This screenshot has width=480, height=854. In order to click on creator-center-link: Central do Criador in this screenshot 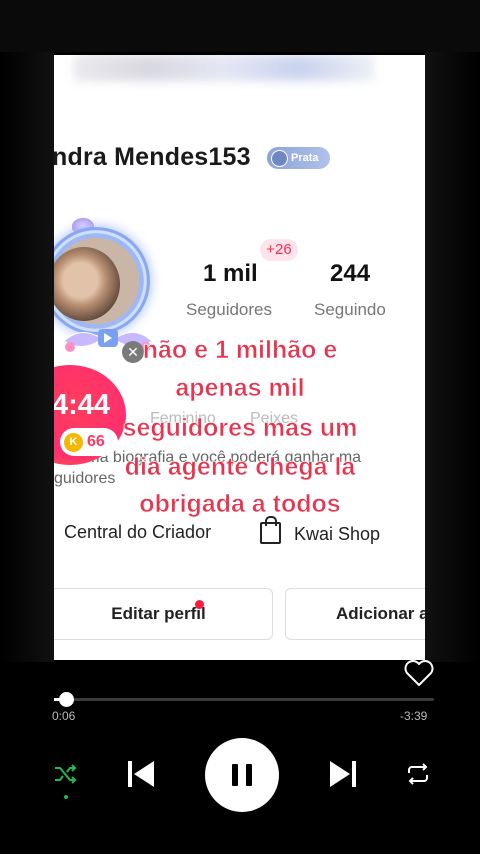, I will do `click(137, 532)`.